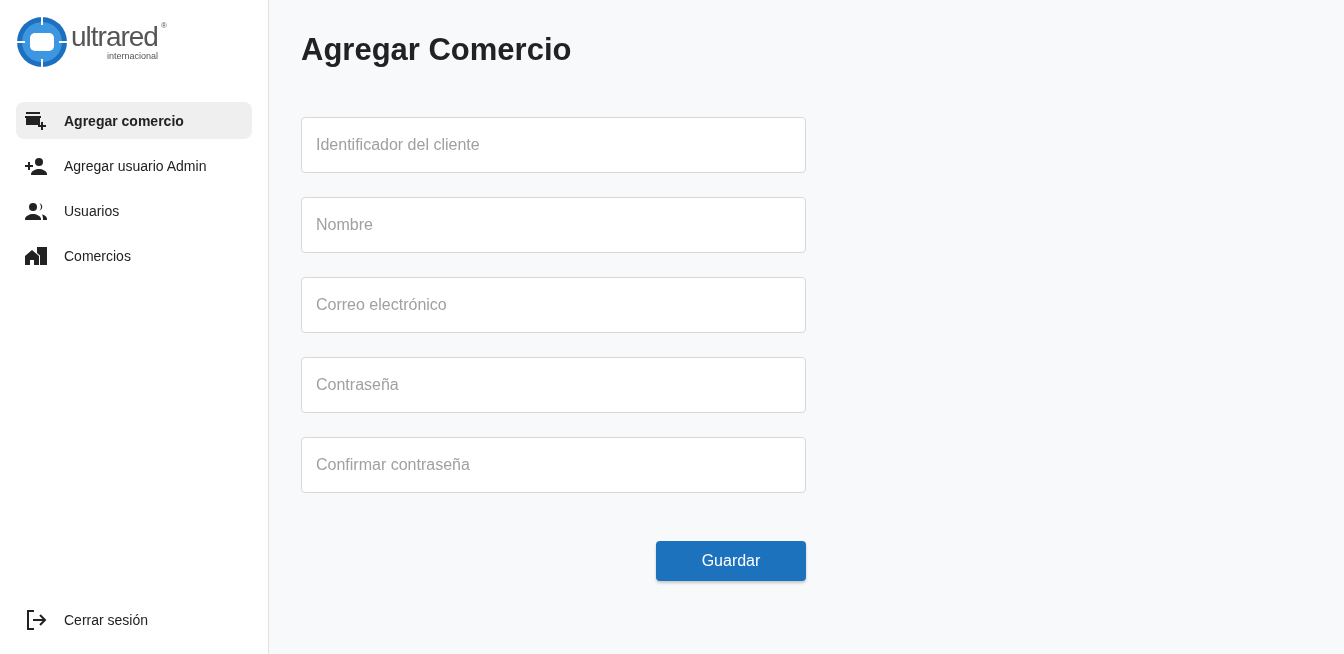  I want to click on registered-mark: ®, so click(164, 25).